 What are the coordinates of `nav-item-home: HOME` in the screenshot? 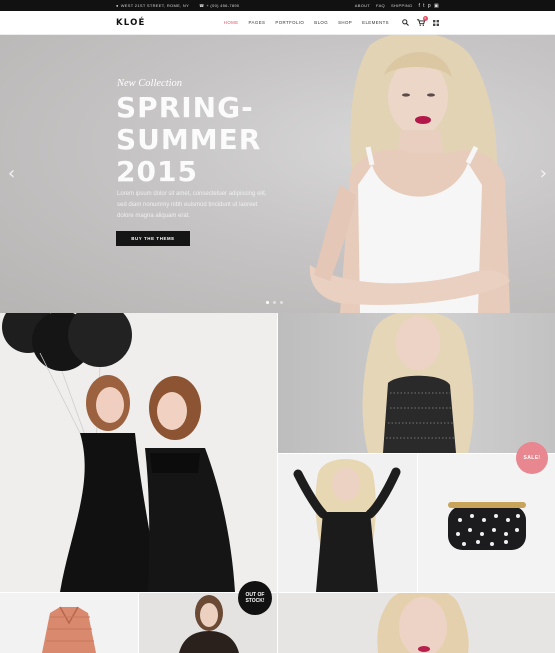 It's located at (231, 22).